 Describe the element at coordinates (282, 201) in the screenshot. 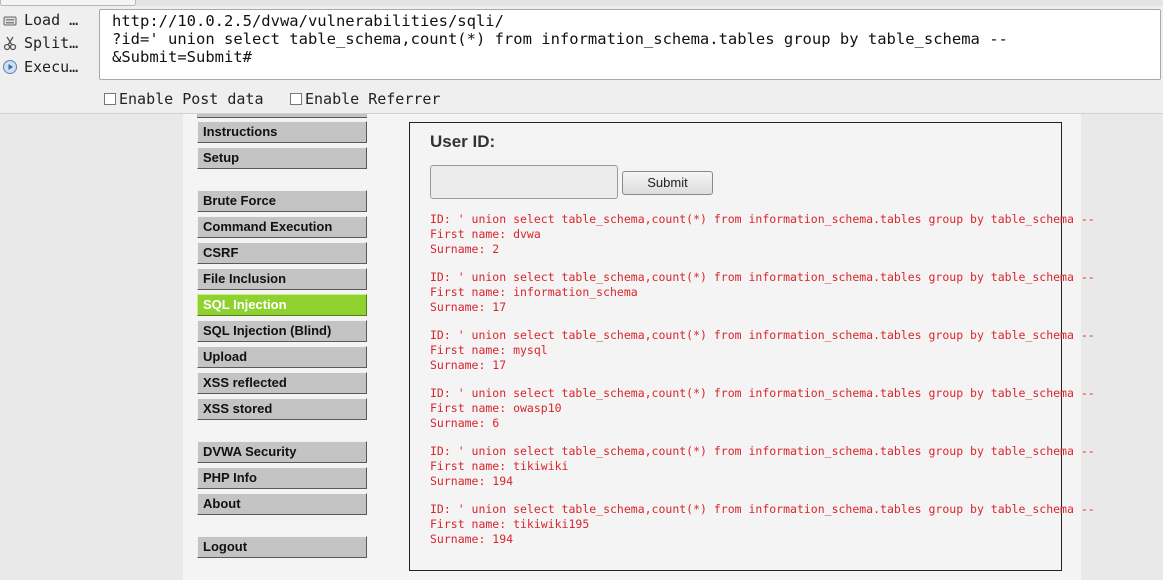

I see `sidebar-item-brute-force: Brute Force` at that location.